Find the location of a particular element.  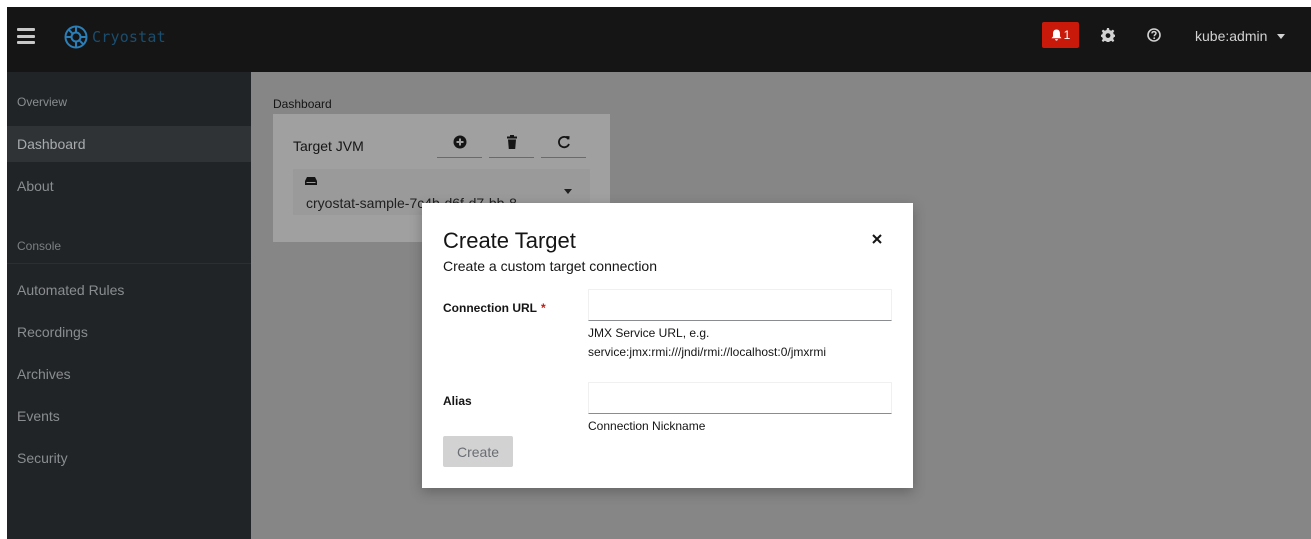

close-icon is located at coordinates (877, 239).